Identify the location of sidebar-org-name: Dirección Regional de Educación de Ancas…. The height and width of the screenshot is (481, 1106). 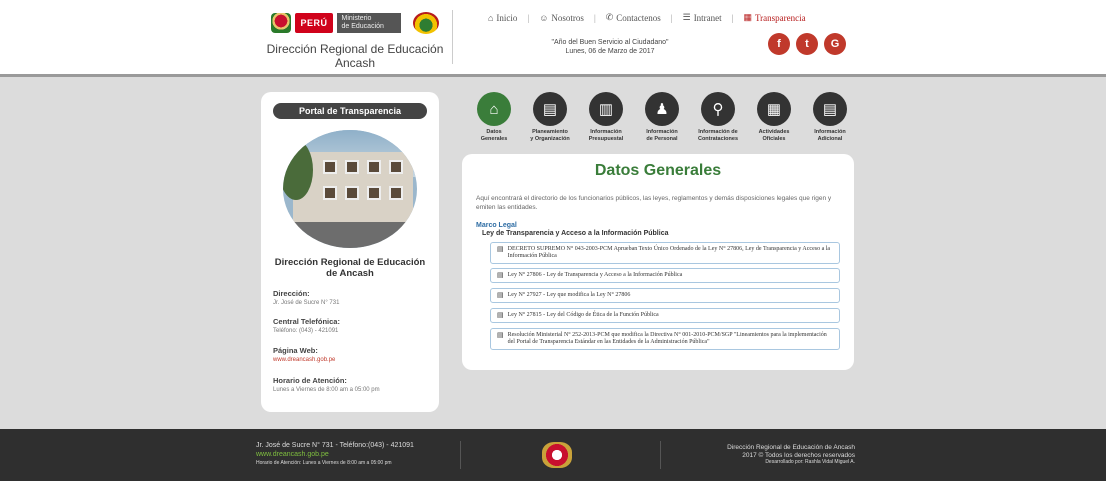
(350, 268).